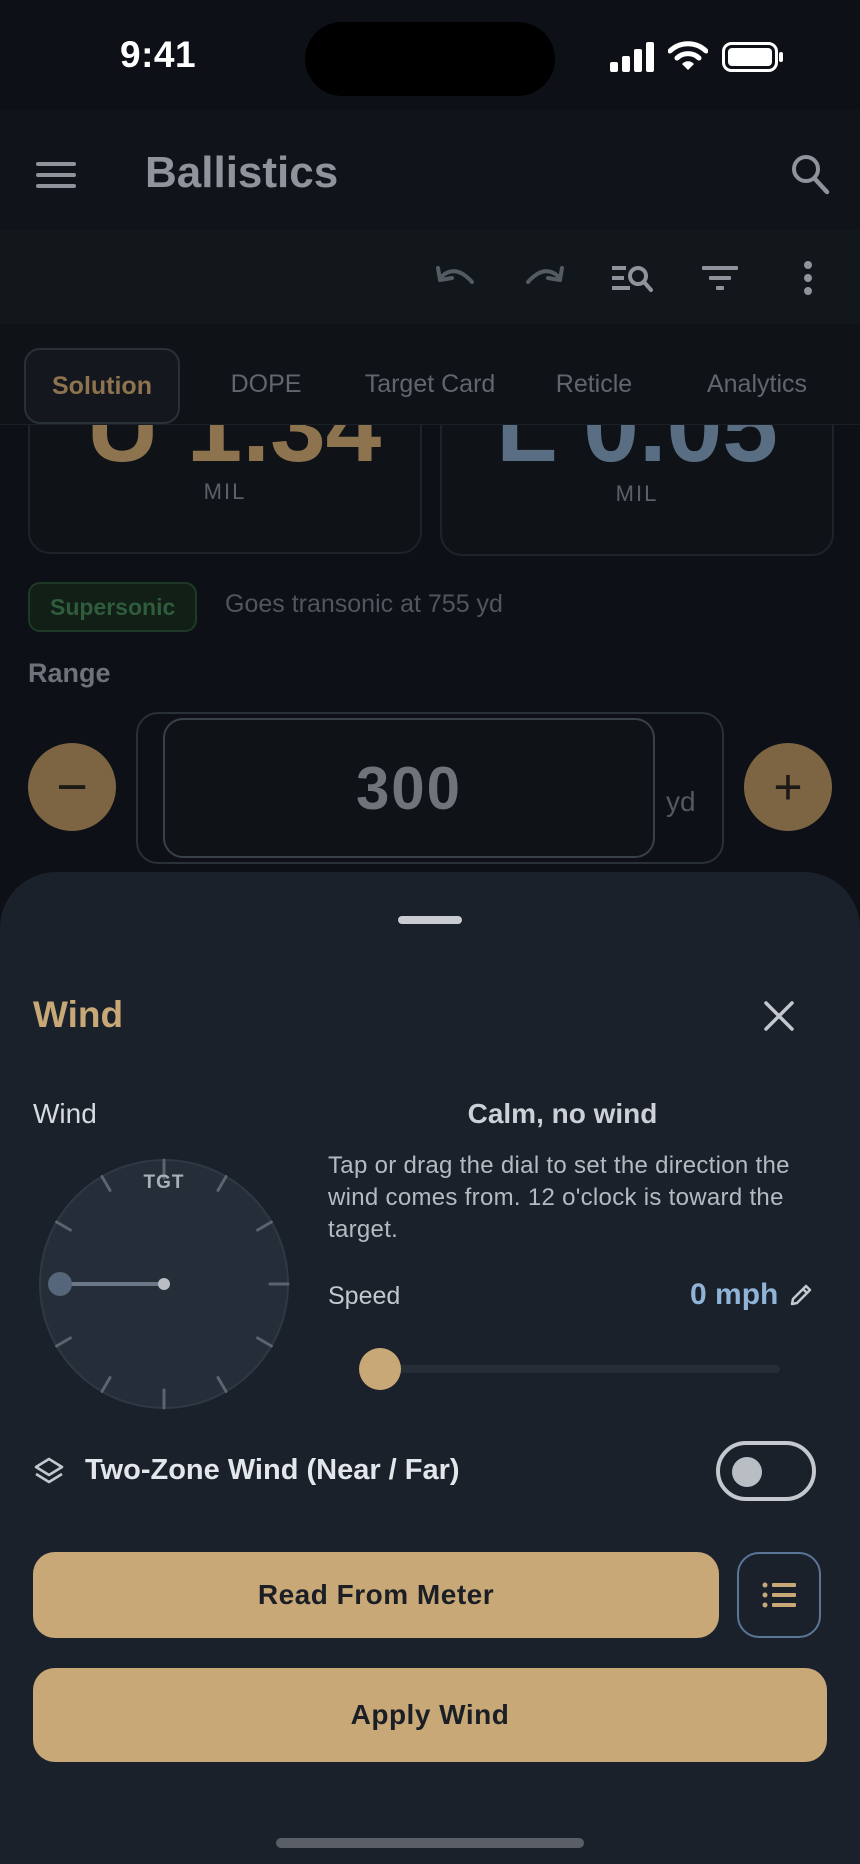 The image size is (860, 1864). Describe the element at coordinates (594, 384) in the screenshot. I see `tab-reticle: Reticle` at that location.